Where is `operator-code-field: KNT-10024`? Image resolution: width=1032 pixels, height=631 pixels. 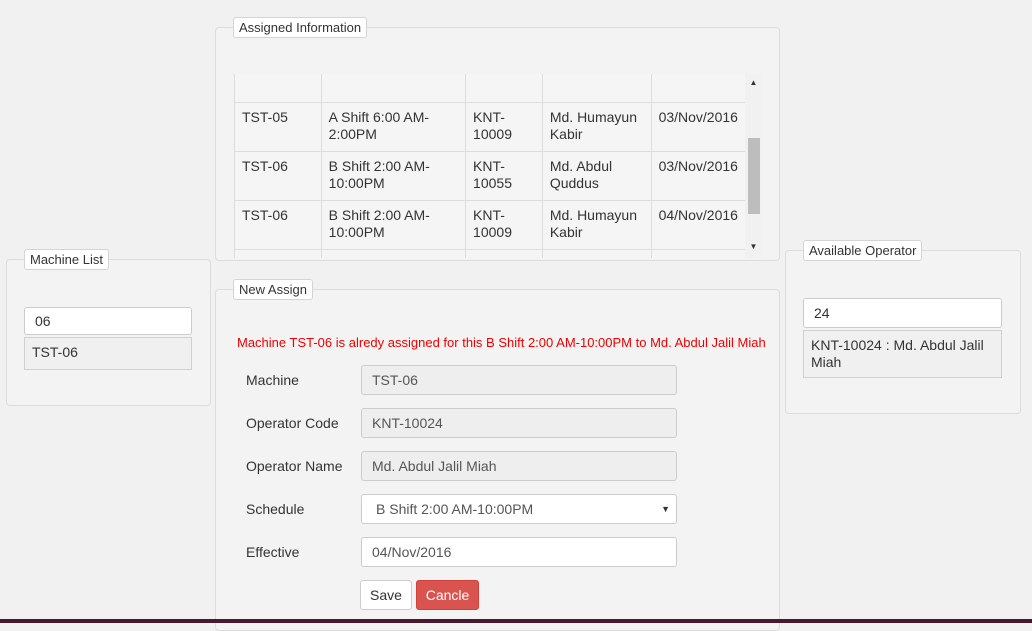
operator-code-field: KNT-10024 is located at coordinates (519, 423).